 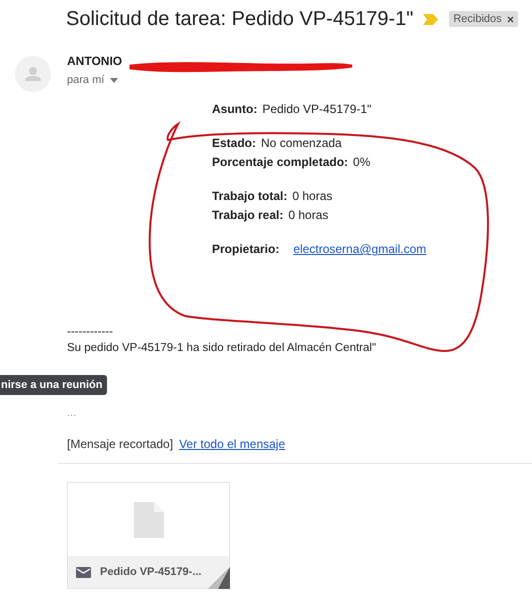 What do you see at coordinates (33, 74) in the screenshot?
I see `avatar-icon` at bounding box center [33, 74].